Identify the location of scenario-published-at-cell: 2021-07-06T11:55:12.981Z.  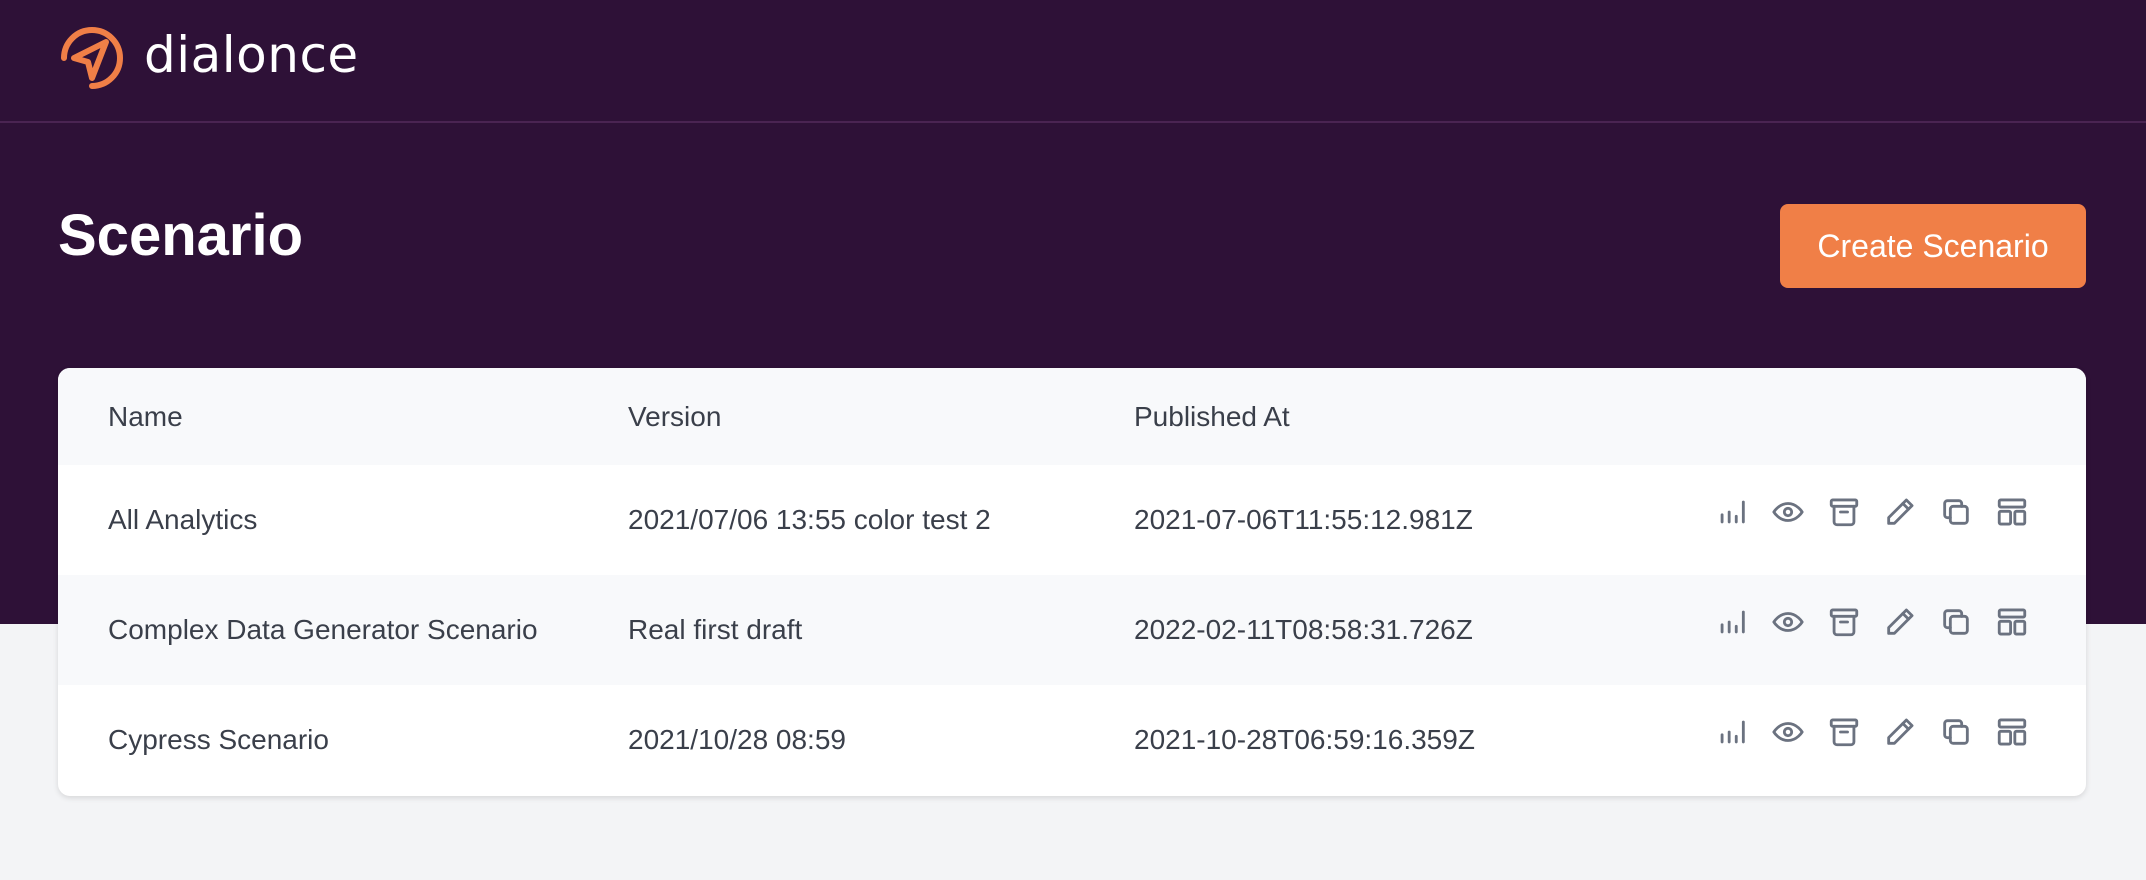
(1303, 519).